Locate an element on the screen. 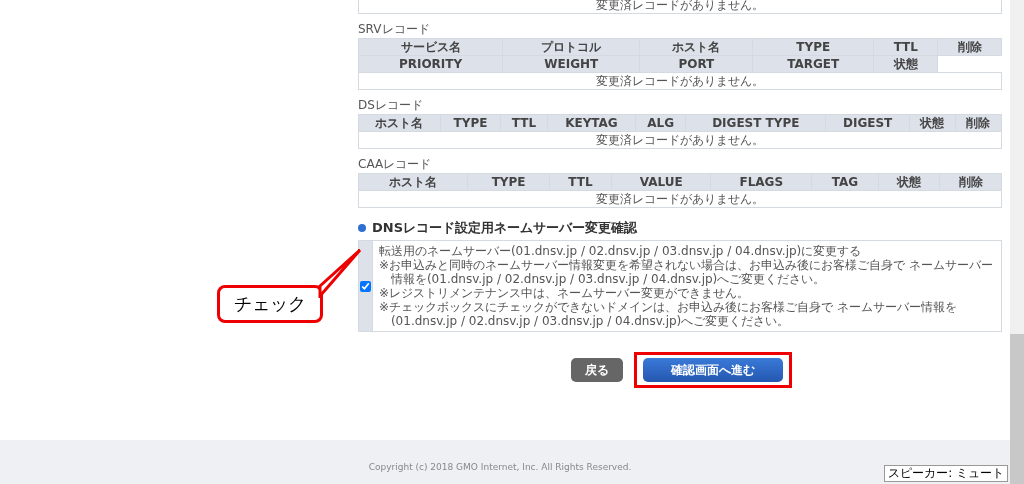 The image size is (1024, 484). note-text: ※レジストリメンテナンス中は、ネームサーバー変更ができません。 is located at coordinates (564, 293).